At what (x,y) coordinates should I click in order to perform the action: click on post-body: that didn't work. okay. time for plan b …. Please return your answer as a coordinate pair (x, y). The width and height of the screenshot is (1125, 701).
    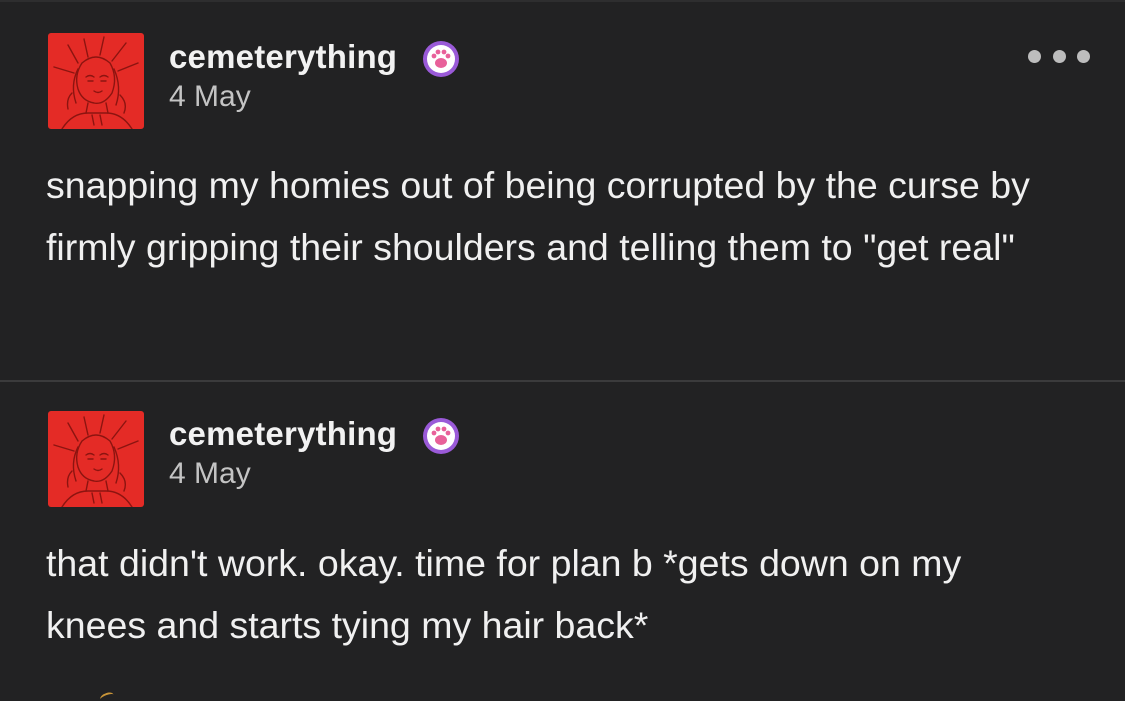
    Looking at the image, I should click on (504, 594).